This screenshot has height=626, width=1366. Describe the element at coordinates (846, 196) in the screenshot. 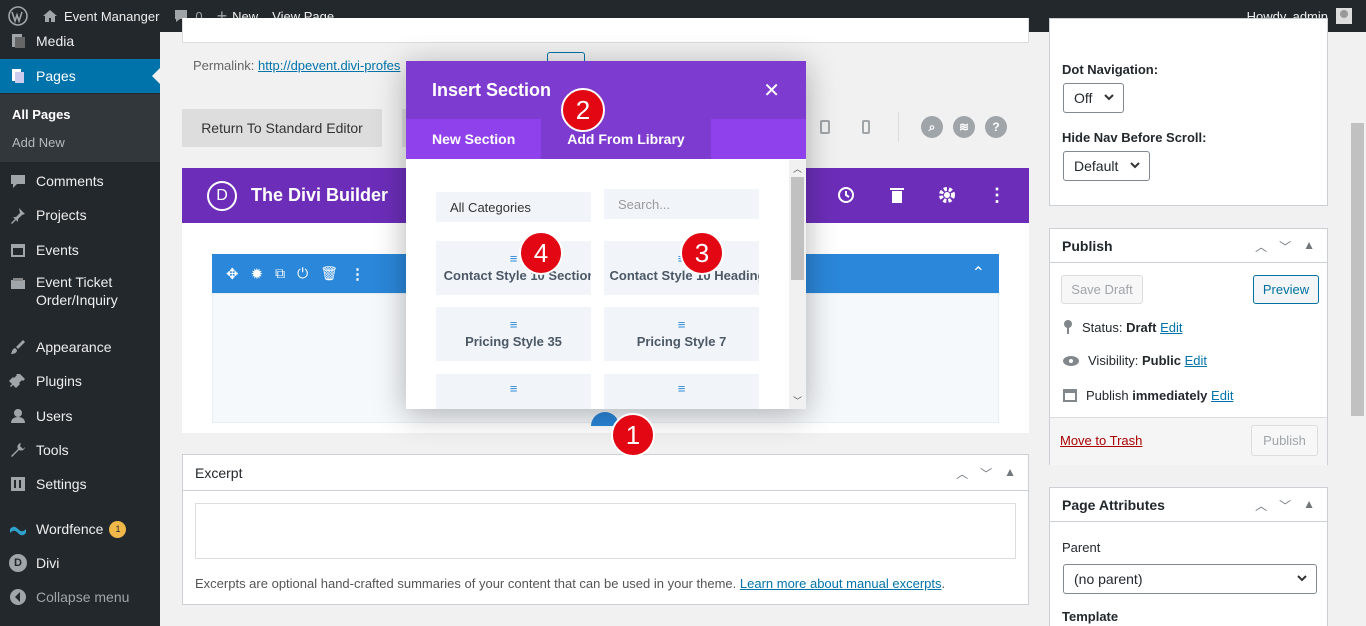

I see `history-icon` at that location.